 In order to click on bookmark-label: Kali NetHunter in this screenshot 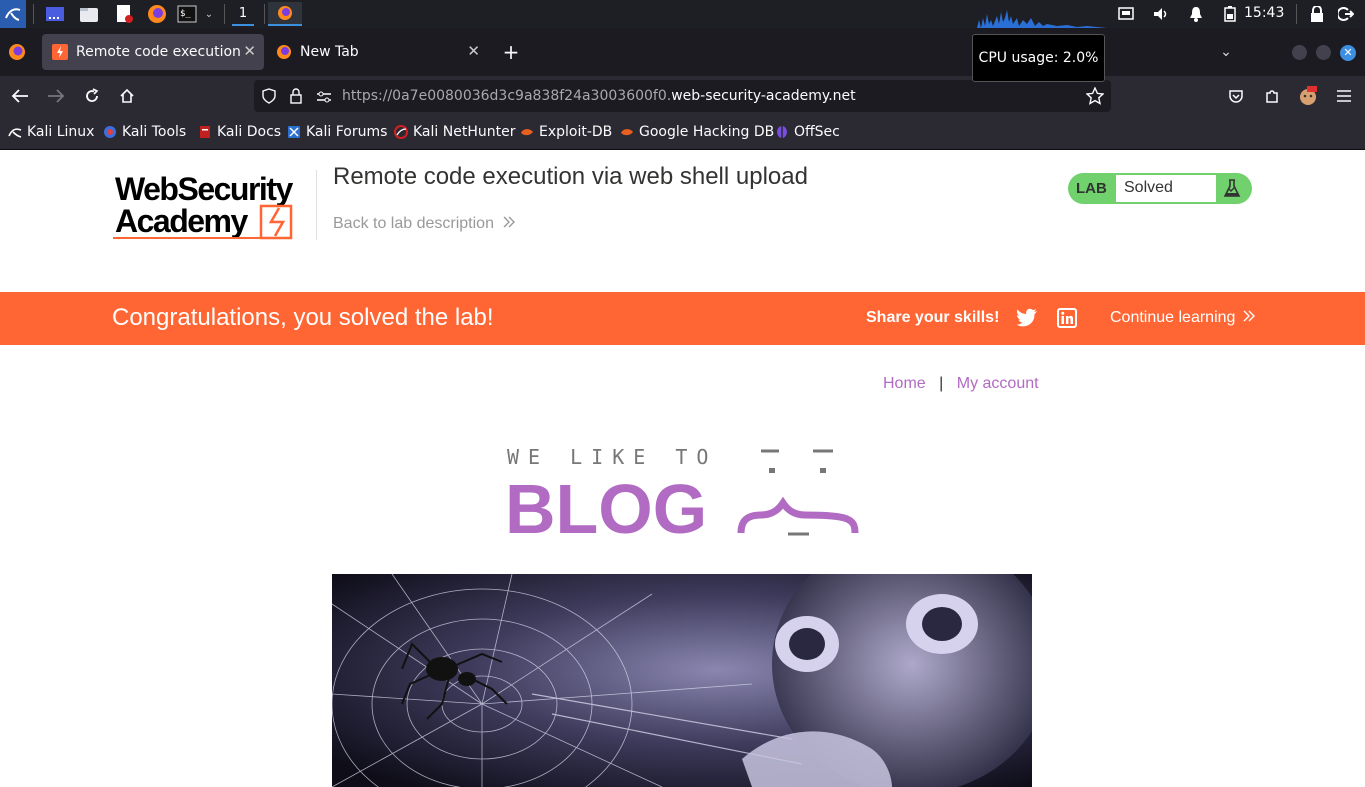, I will do `click(464, 132)`.